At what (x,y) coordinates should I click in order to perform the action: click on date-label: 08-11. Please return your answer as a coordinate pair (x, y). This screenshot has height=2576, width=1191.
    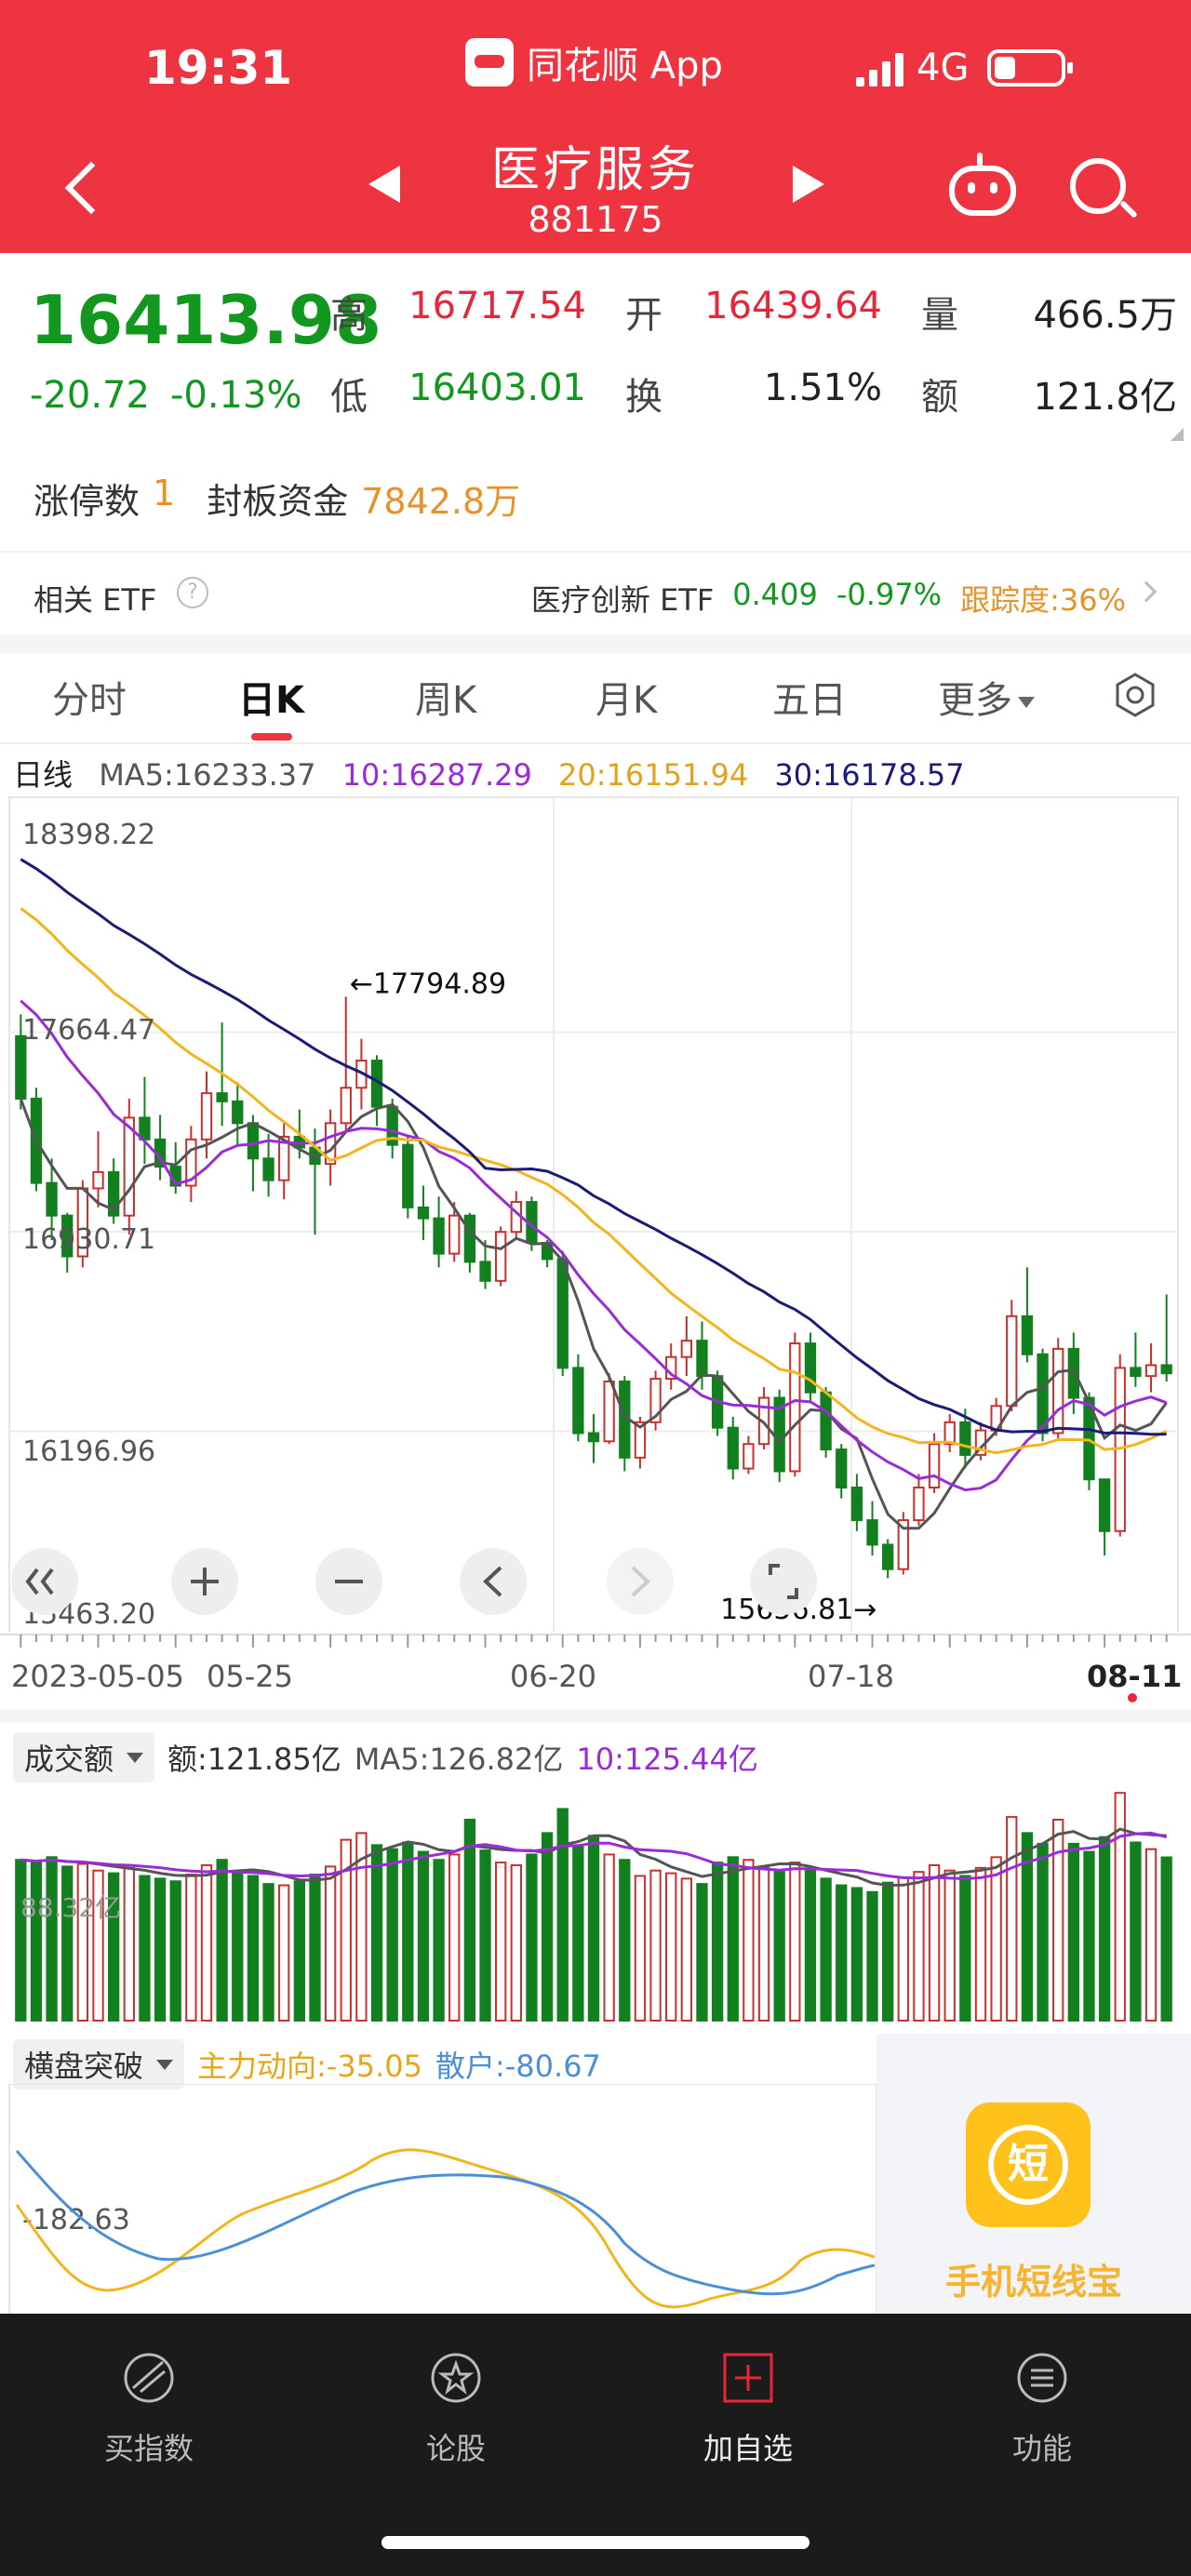
    Looking at the image, I should click on (1135, 1676).